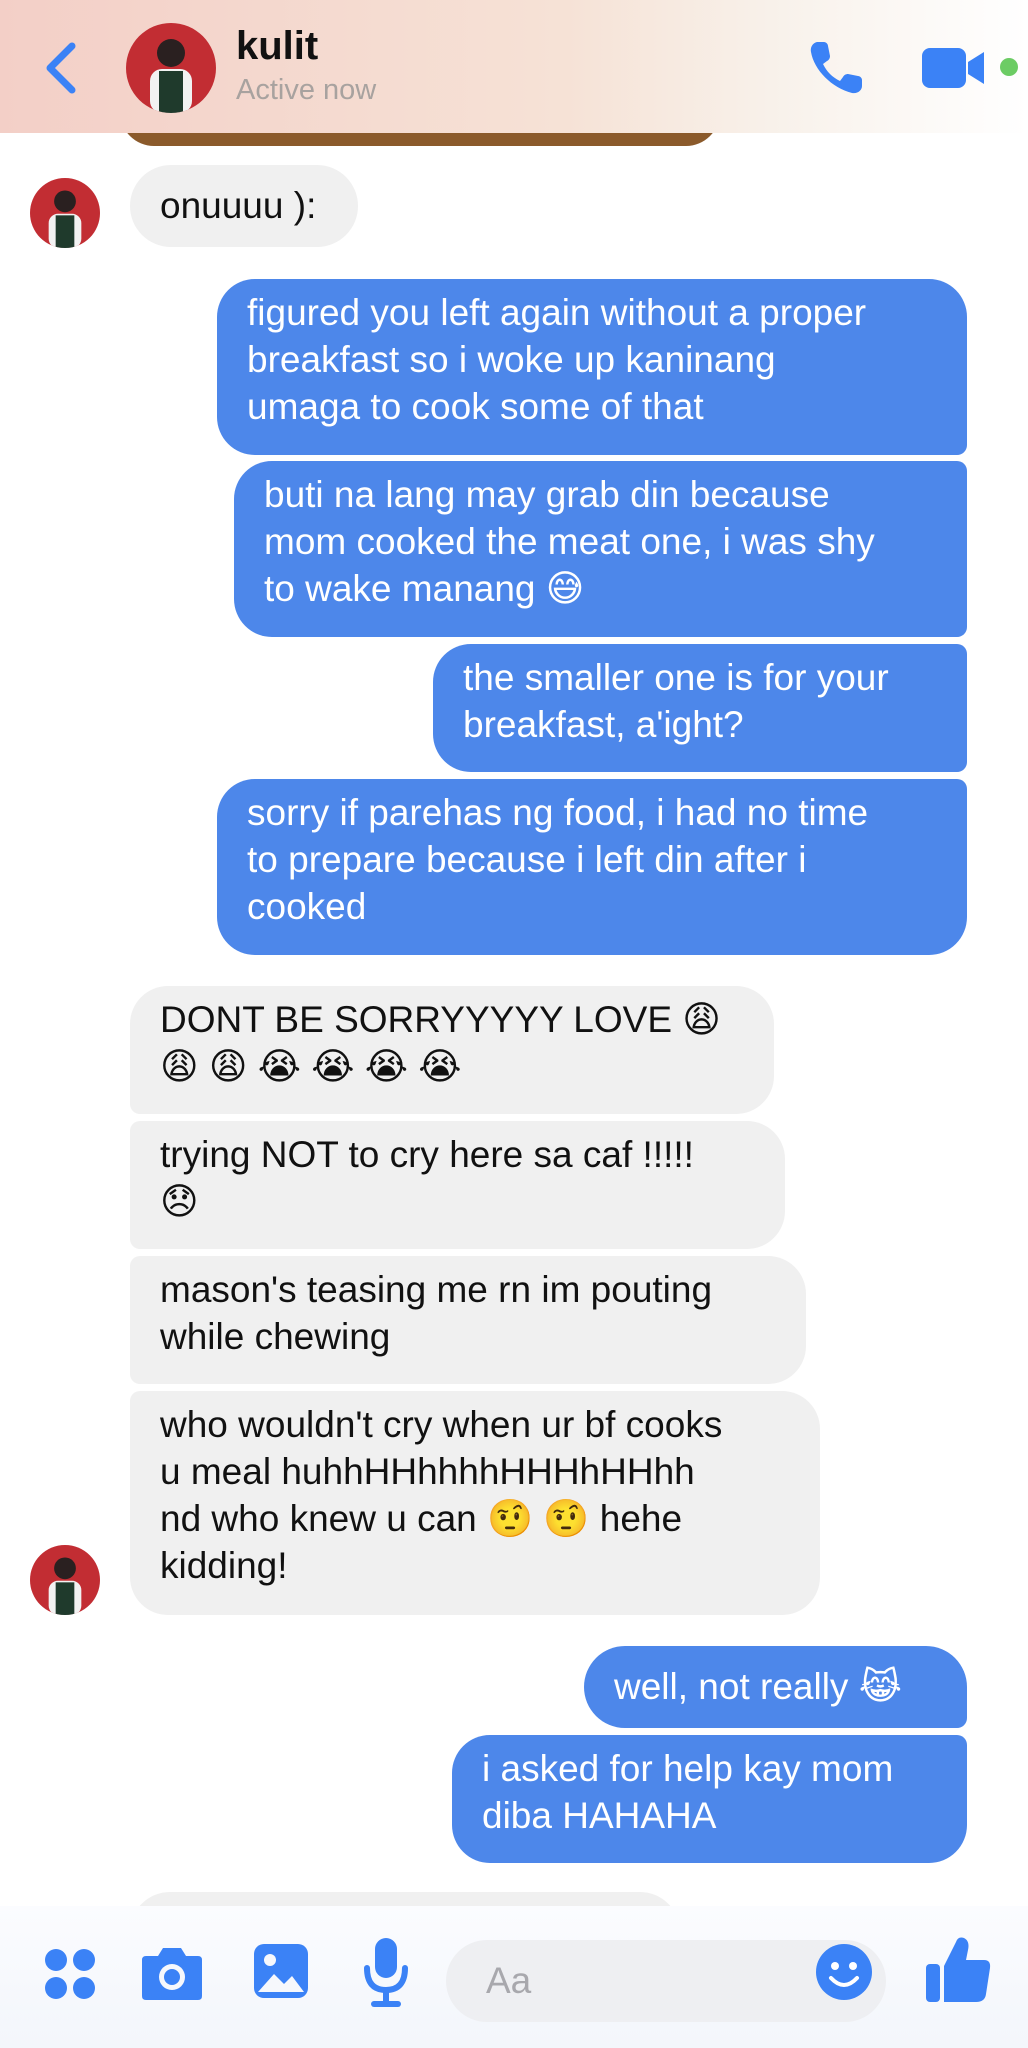 The height and width of the screenshot is (2048, 1028). What do you see at coordinates (277, 46) in the screenshot?
I see `contact-name: kulit` at bounding box center [277, 46].